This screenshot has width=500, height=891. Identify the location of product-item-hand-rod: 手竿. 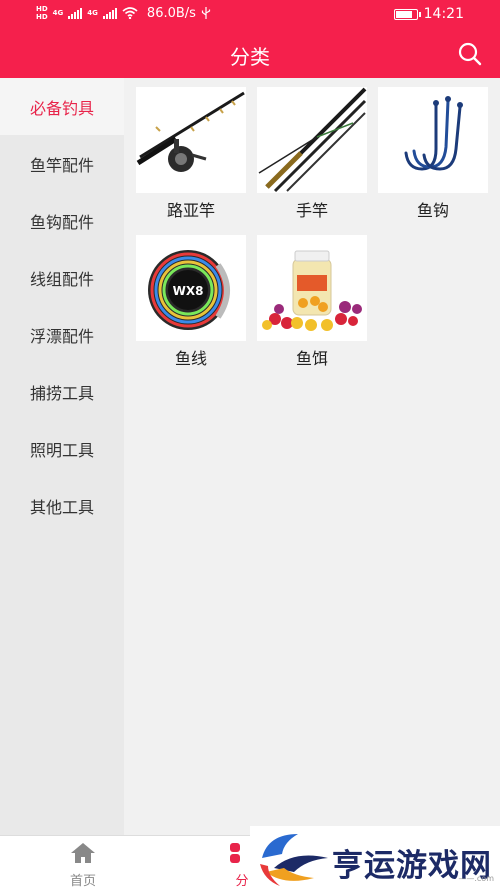
(312, 154).